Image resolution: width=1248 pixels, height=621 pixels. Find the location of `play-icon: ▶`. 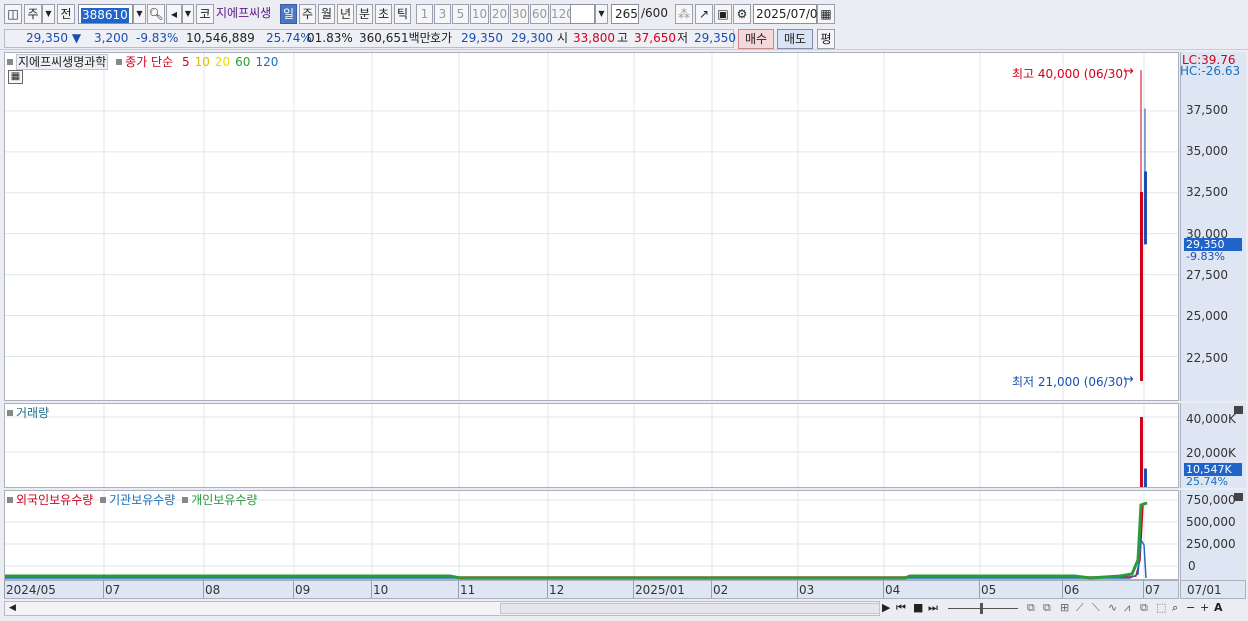

play-icon: ▶ is located at coordinates (886, 607).